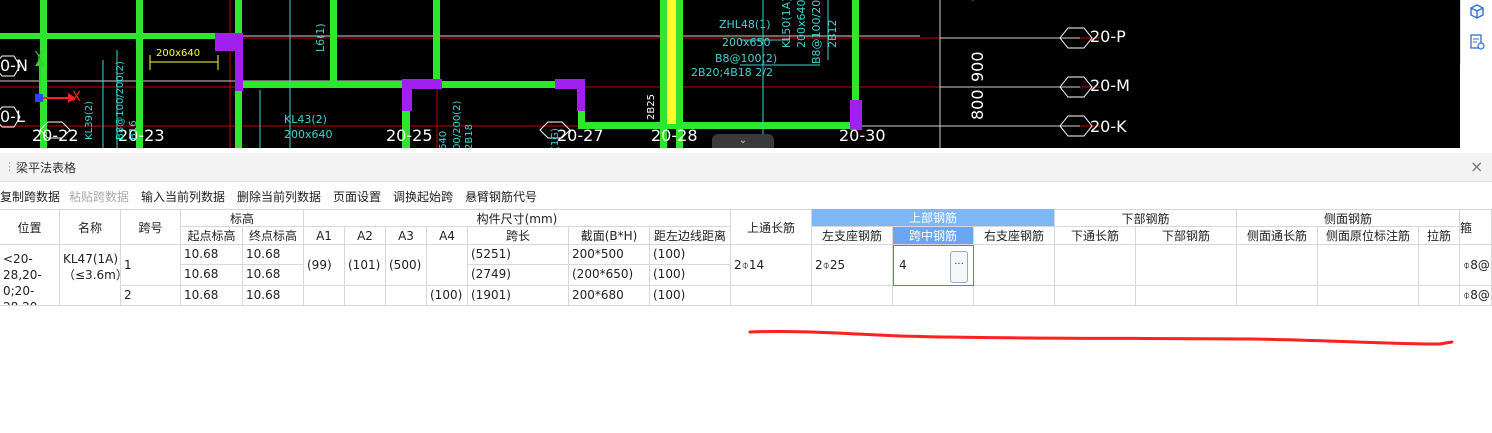  What do you see at coordinates (518, 255) in the screenshot?
I see `cell-span-length-1a: (5251)` at bounding box center [518, 255].